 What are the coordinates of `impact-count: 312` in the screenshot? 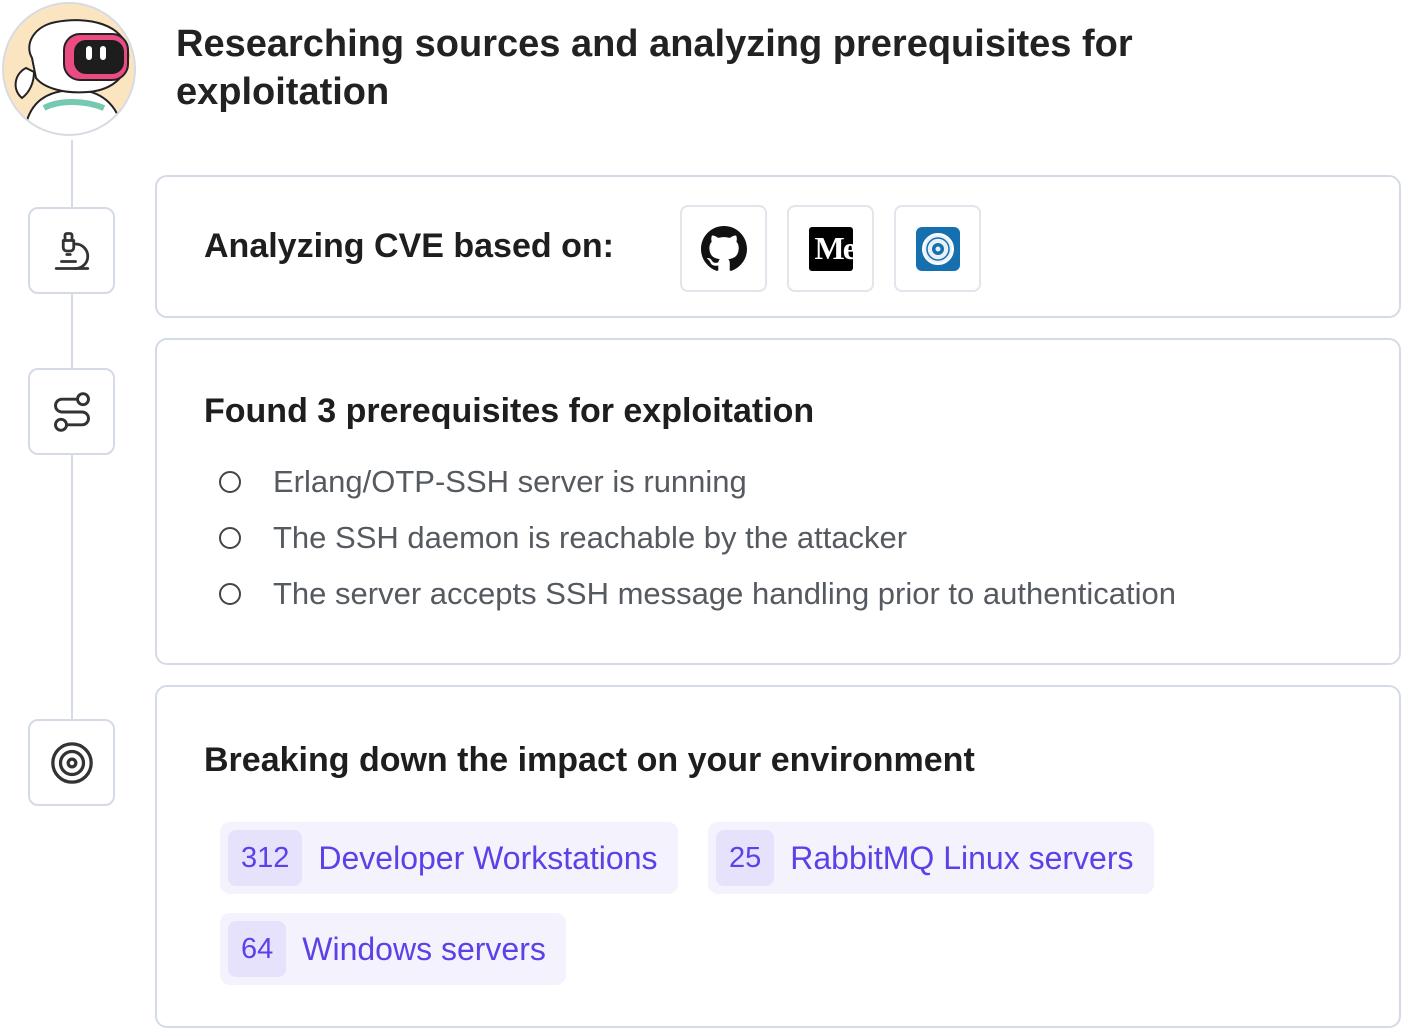 It's located at (265, 858).